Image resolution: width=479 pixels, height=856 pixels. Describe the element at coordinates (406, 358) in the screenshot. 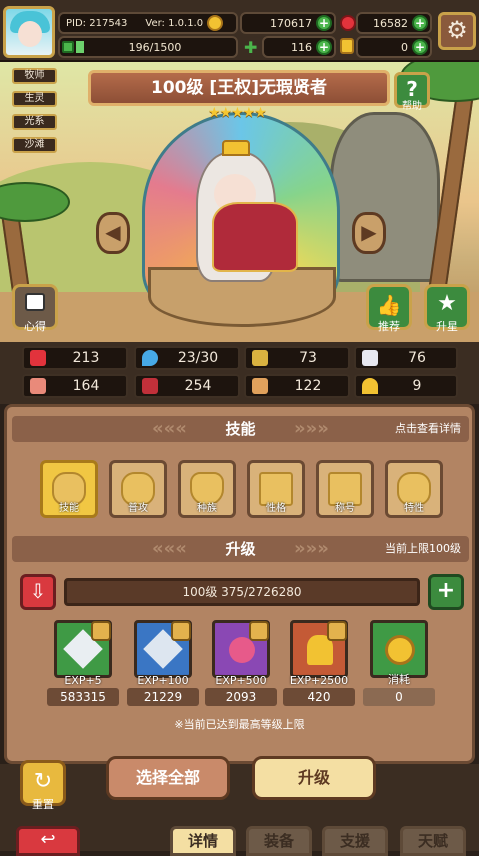

I see `stat-speed: 76` at that location.